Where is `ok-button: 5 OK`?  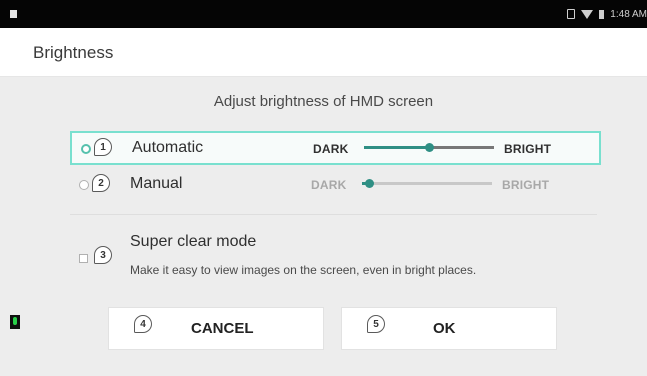
ok-button: 5 OK is located at coordinates (449, 328).